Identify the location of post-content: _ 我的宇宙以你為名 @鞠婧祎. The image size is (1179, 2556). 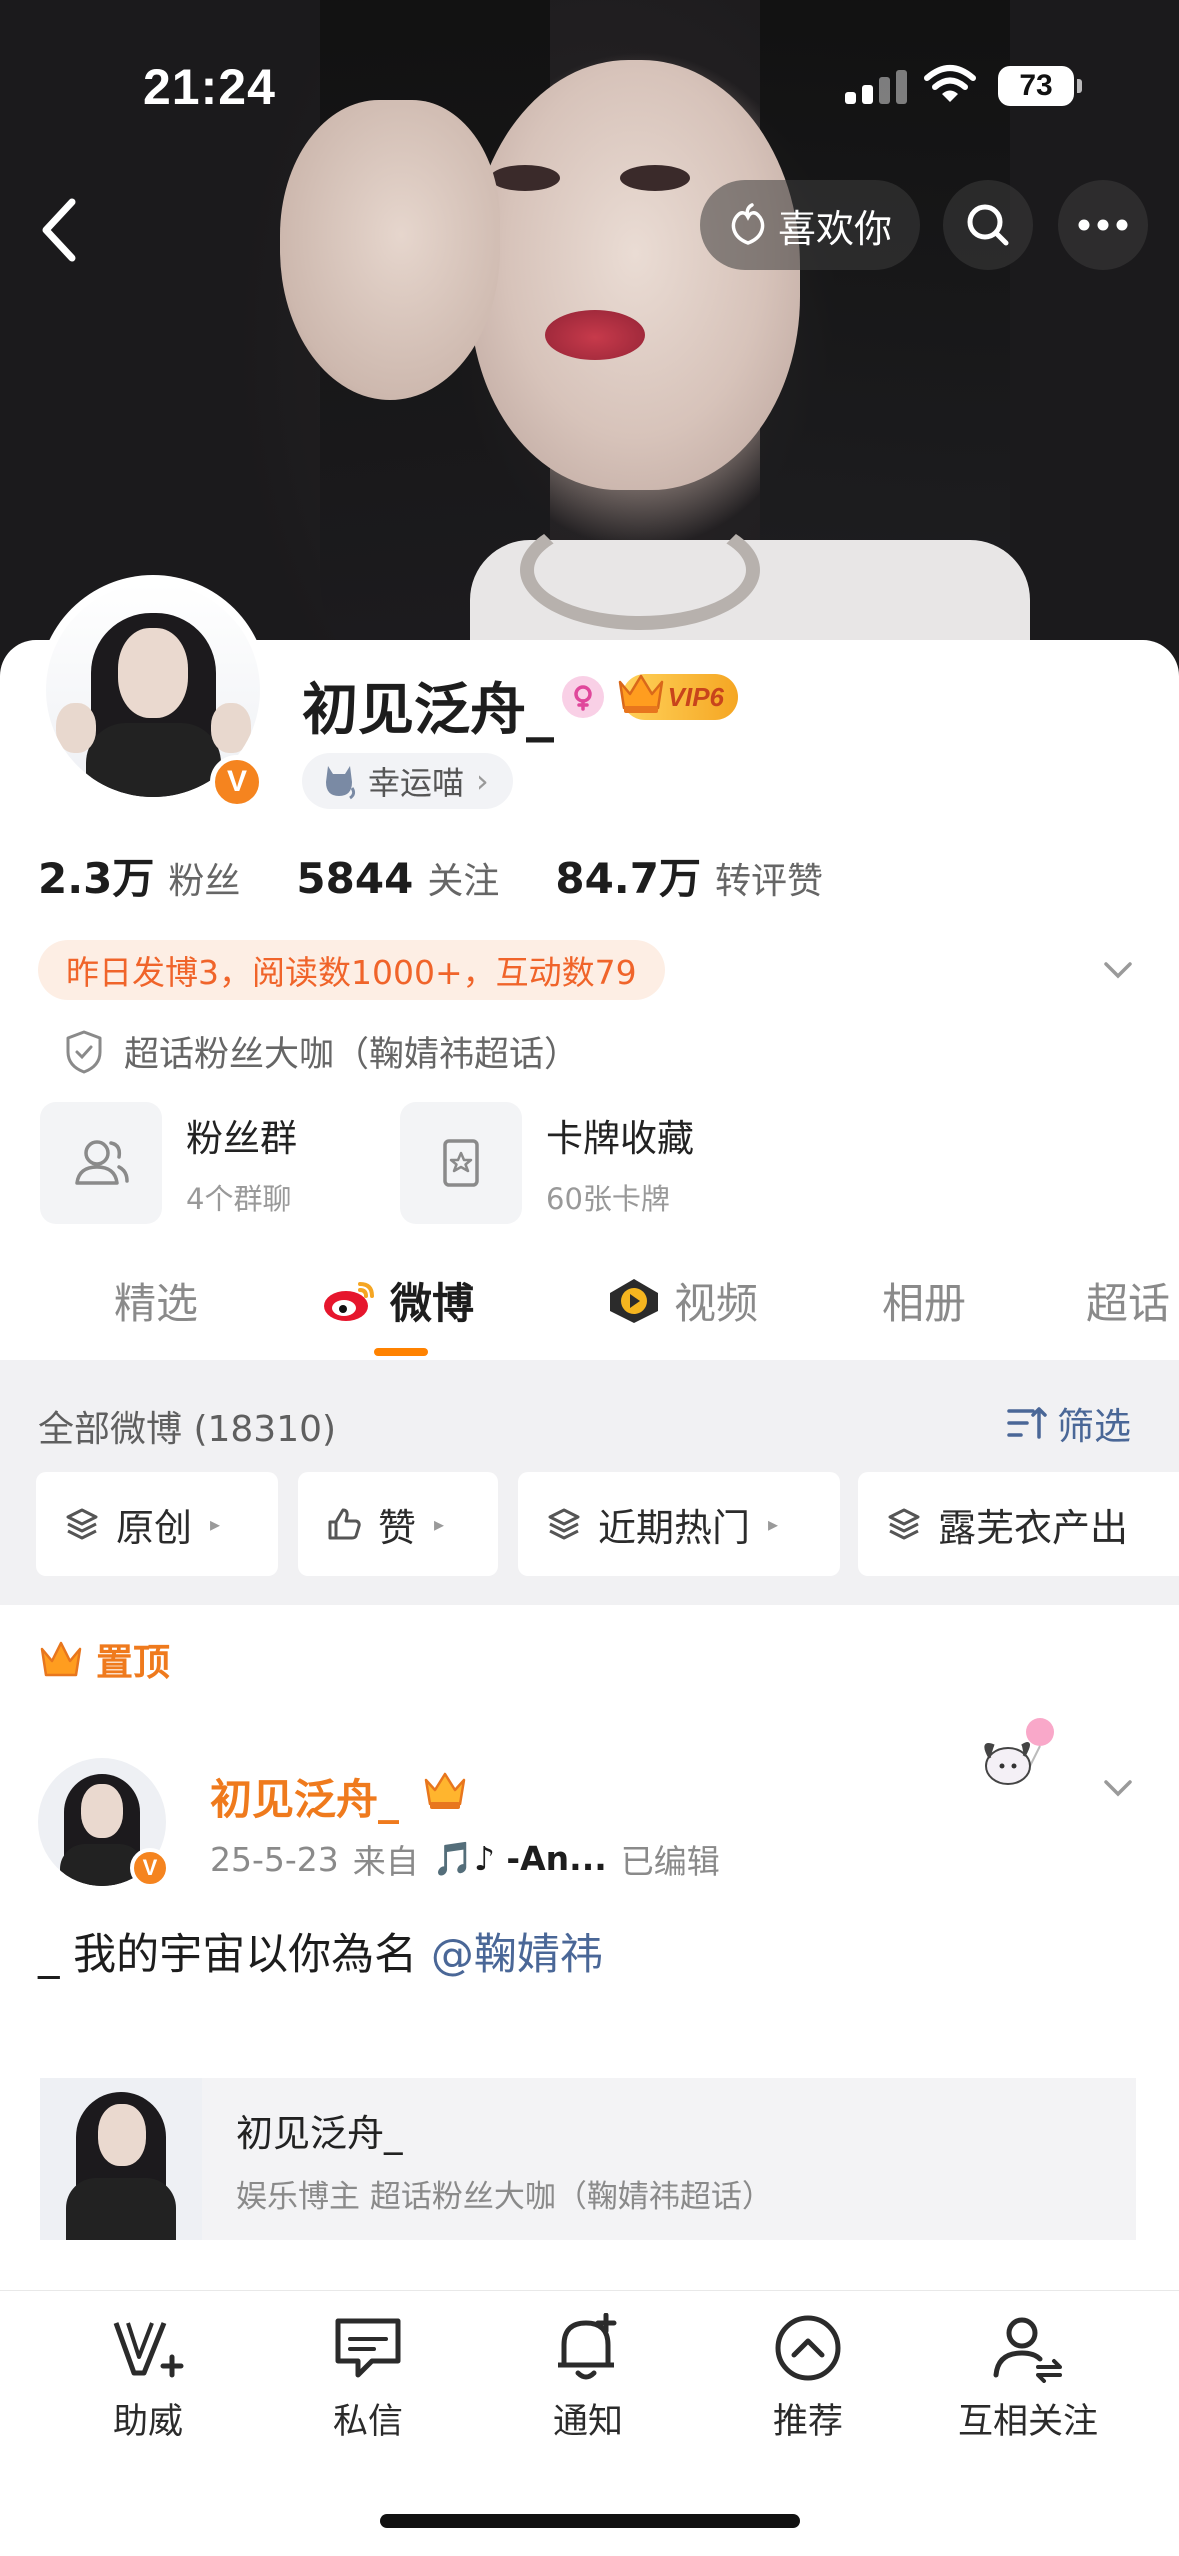
(320, 1951).